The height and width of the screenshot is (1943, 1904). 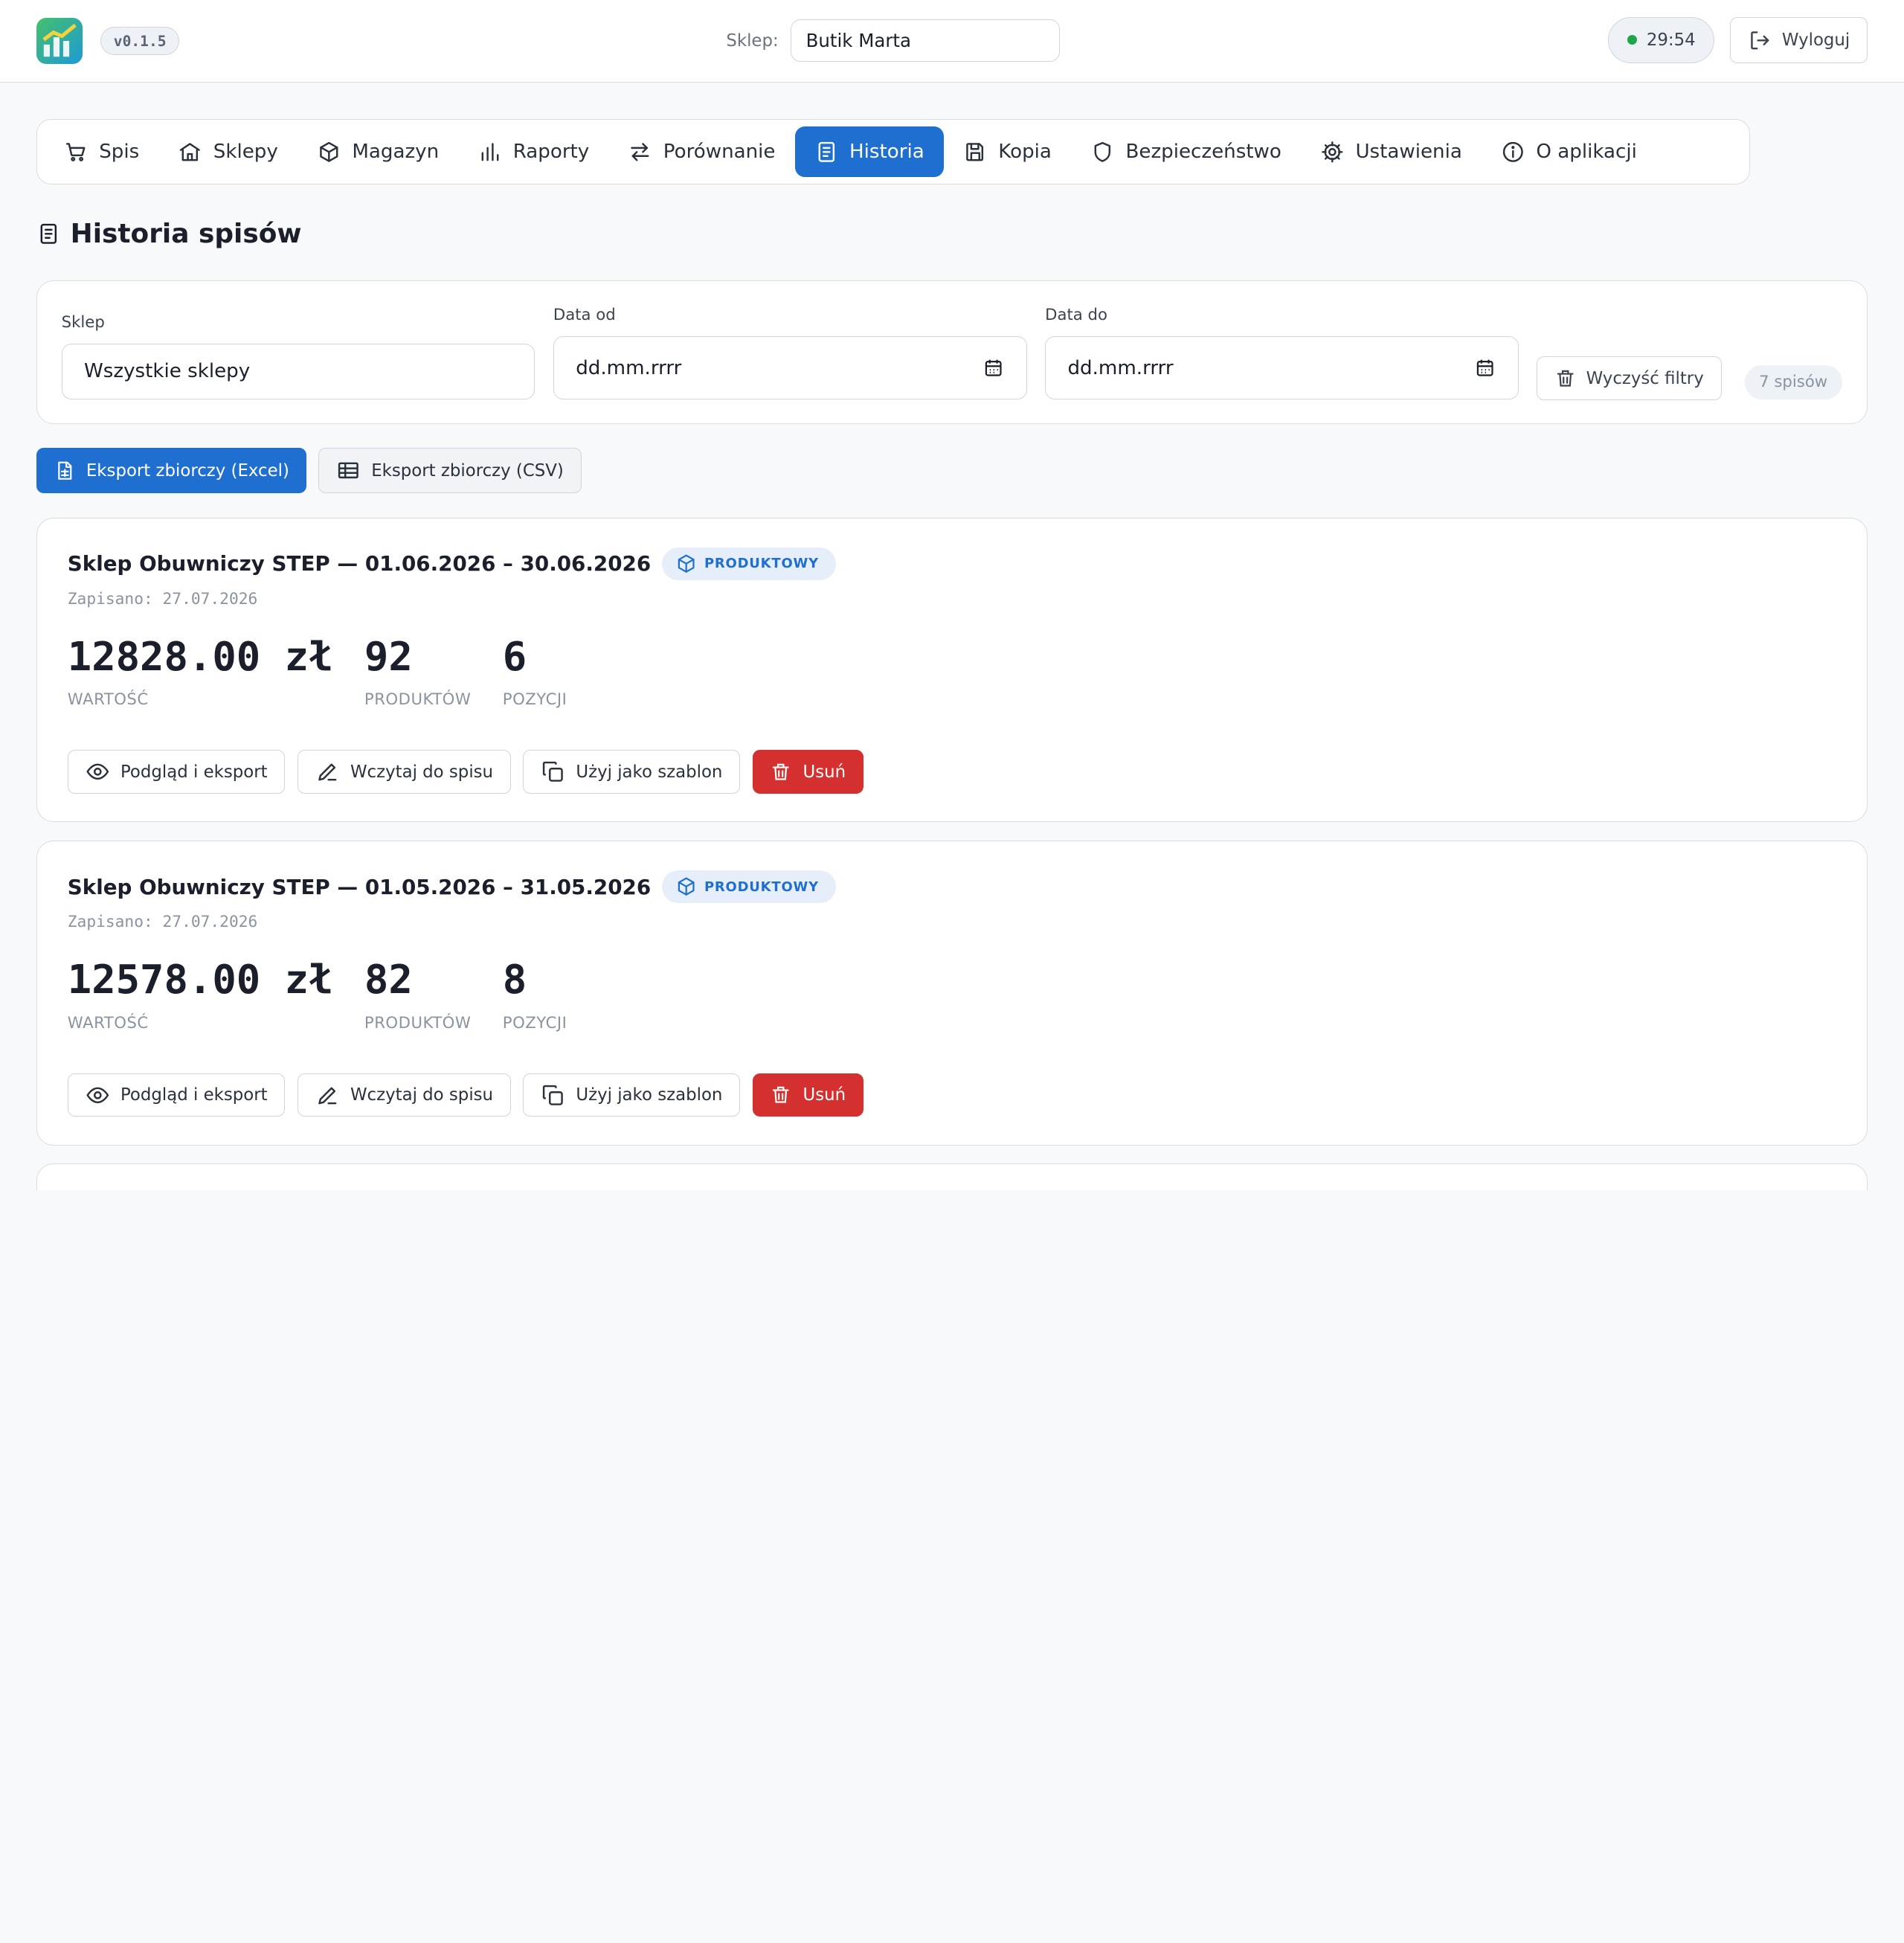 I want to click on type-badge-label: PRODUKTOWY, so click(x=762, y=887).